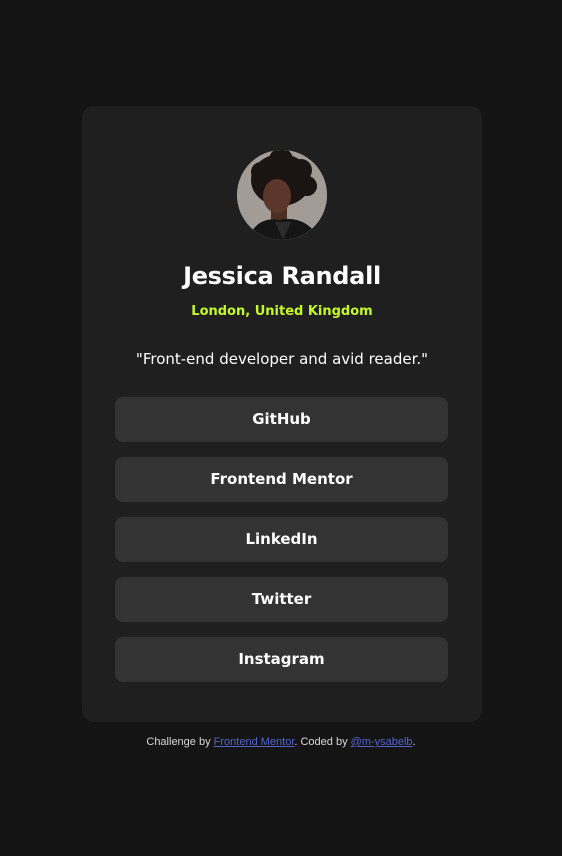 The width and height of the screenshot is (562, 856). I want to click on linkedin-link-button: LinkedIn, so click(281, 539).